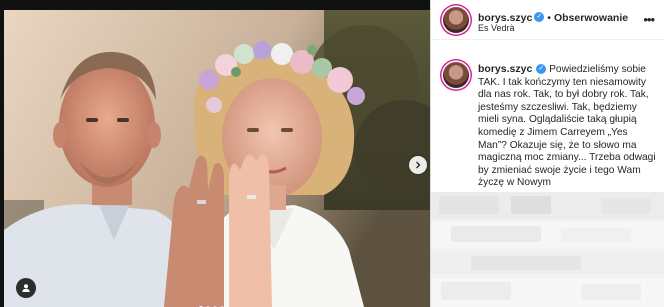 This screenshot has width=664, height=307. I want to click on ellipsis-icon: •••, so click(649, 19).